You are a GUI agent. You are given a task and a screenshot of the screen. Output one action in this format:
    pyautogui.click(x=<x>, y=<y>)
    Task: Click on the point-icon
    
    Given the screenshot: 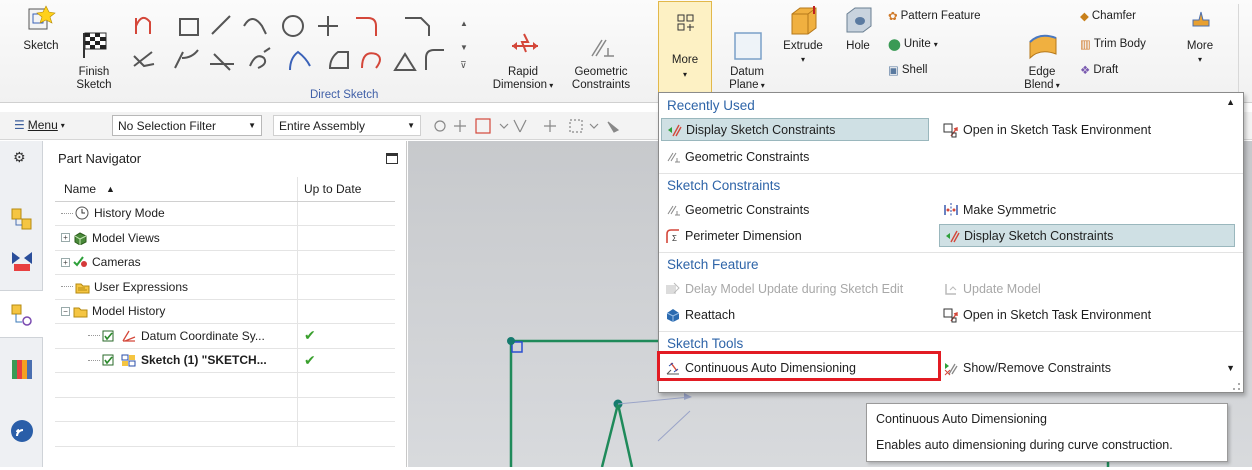 What is the action you would take?
    pyautogui.click(x=328, y=26)
    